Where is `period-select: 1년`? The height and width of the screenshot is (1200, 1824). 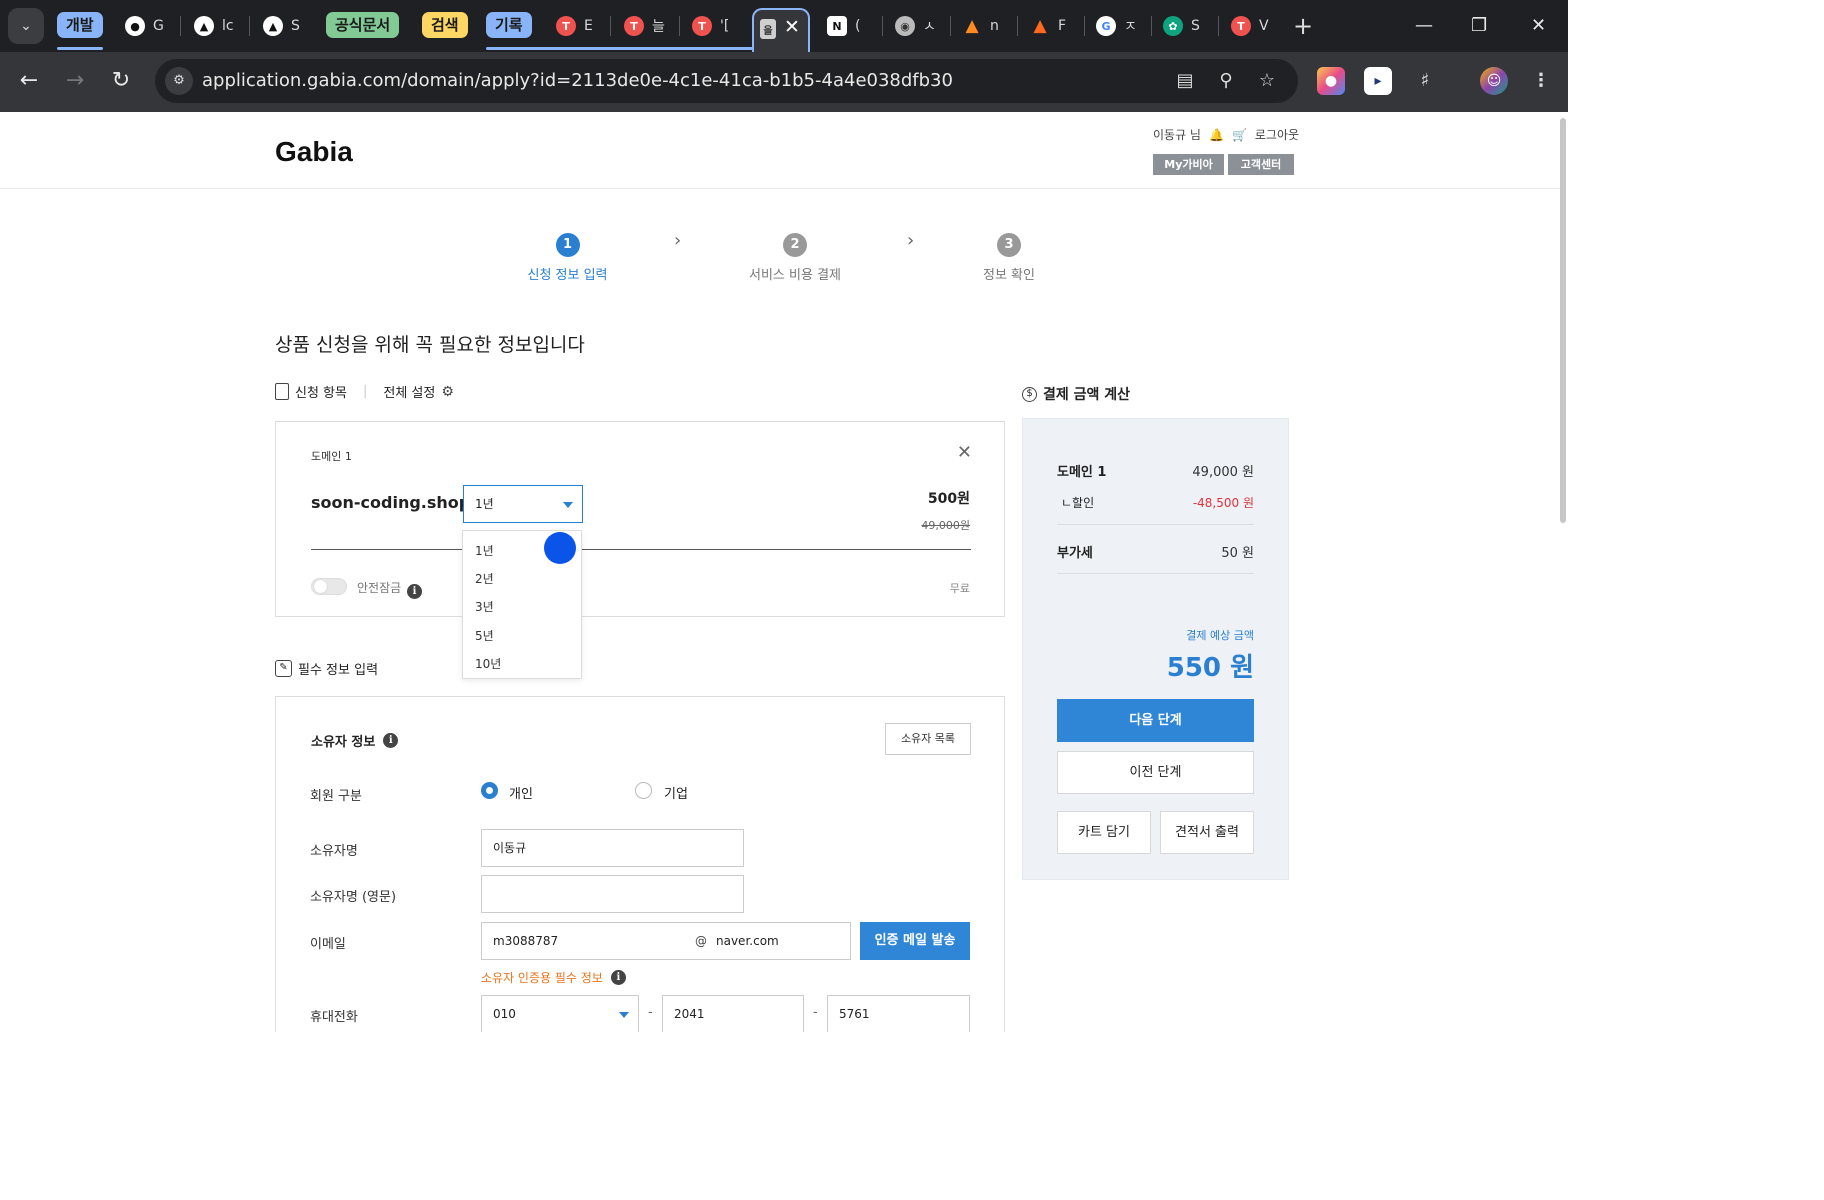 period-select: 1년 is located at coordinates (523, 504).